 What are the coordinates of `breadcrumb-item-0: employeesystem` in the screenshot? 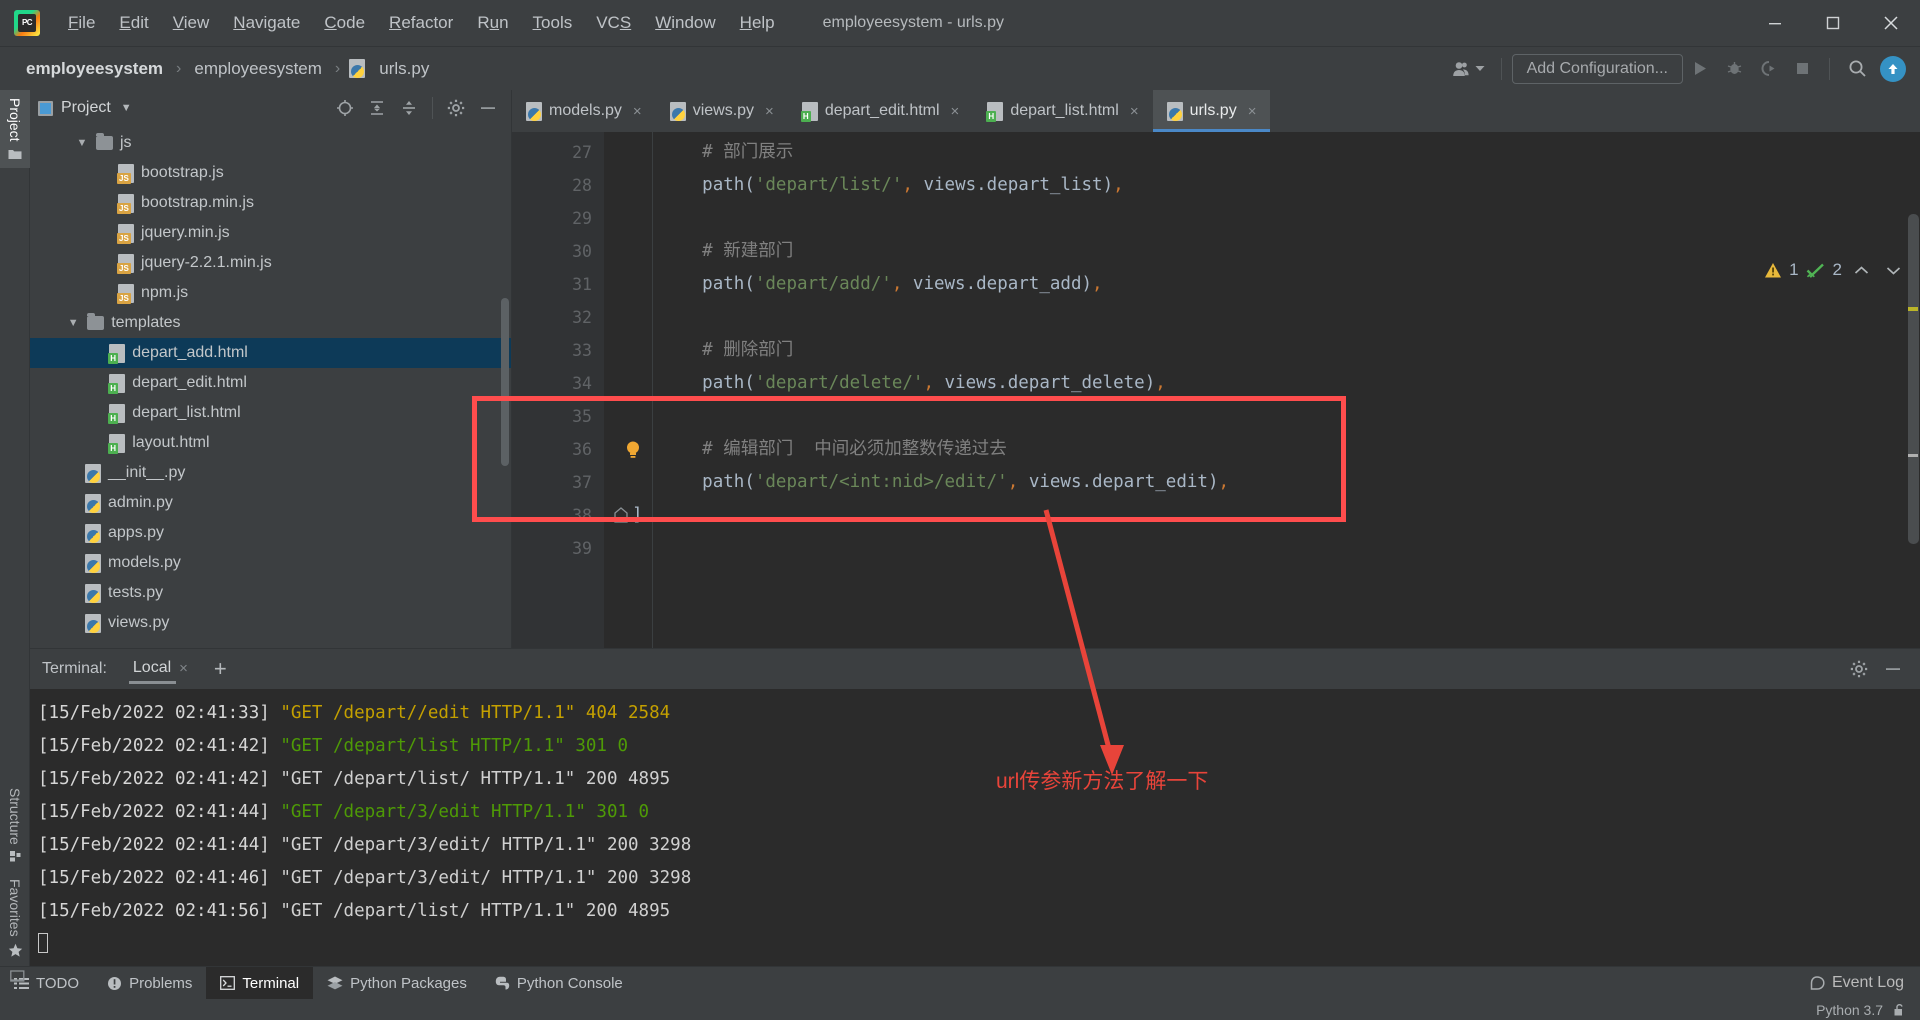 It's located at (94, 69).